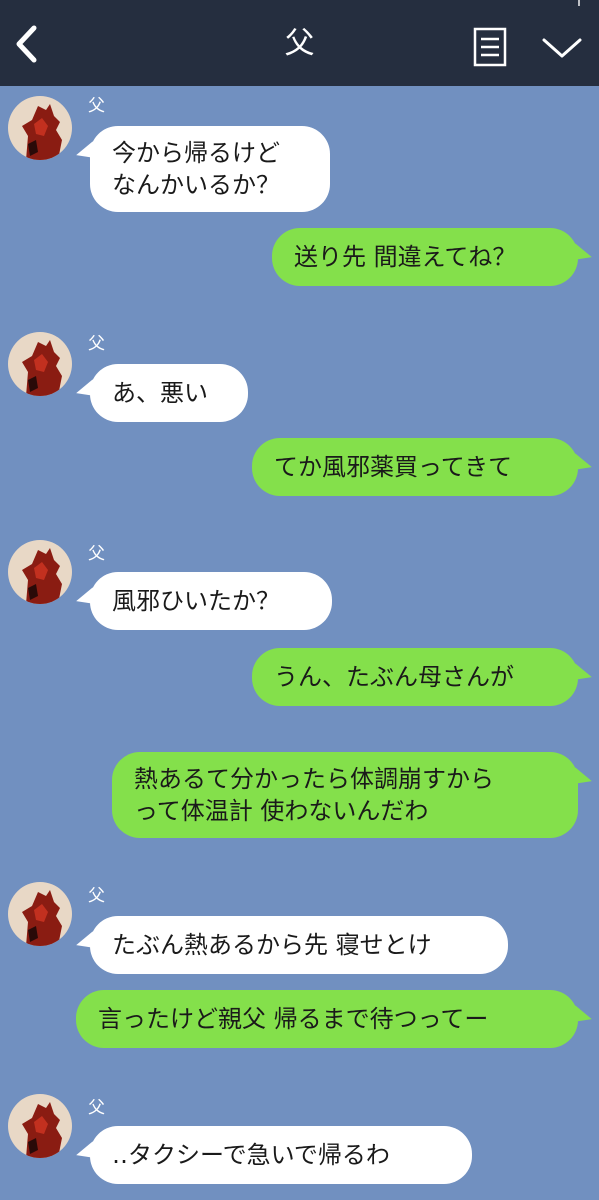 Image resolution: width=599 pixels, height=1200 pixels. Describe the element at coordinates (579, 3) in the screenshot. I see `header-divider` at that location.